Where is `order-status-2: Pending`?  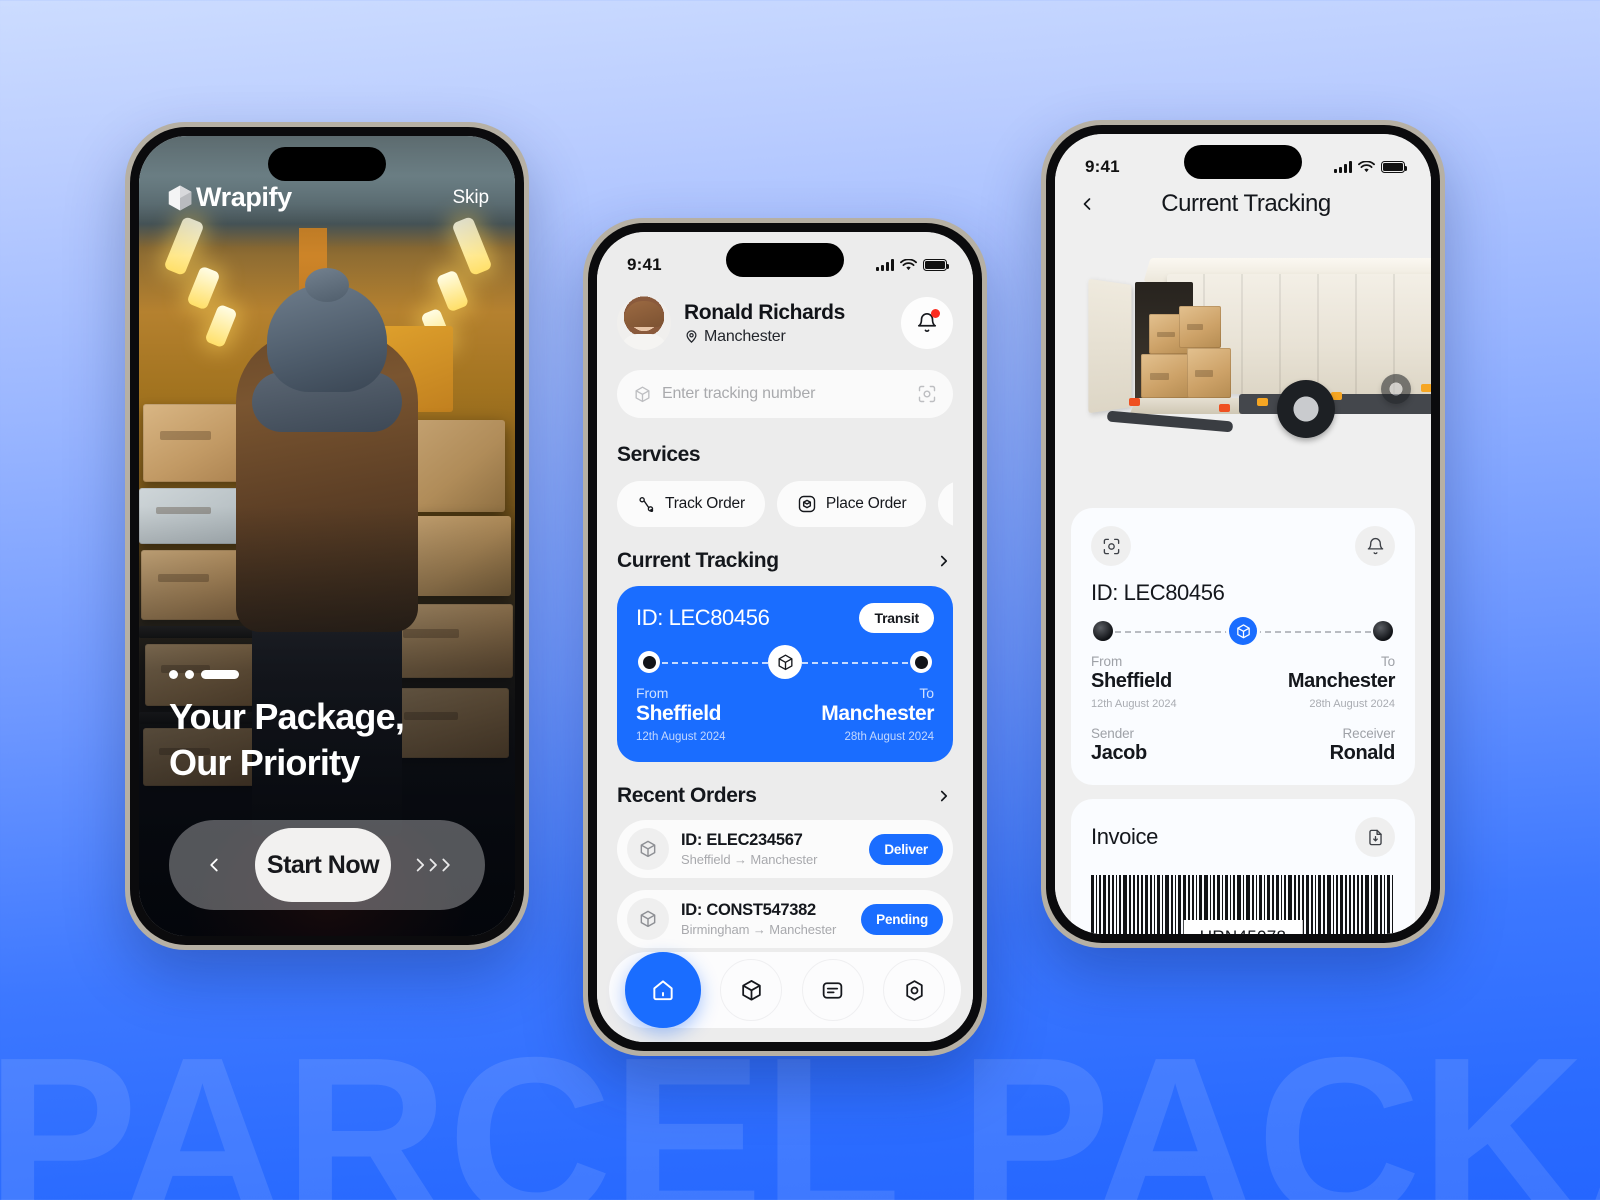 order-status-2: Pending is located at coordinates (902, 919).